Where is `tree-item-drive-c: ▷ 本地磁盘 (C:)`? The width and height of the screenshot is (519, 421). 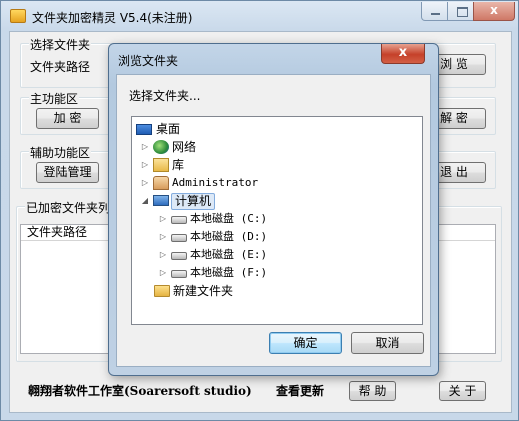
tree-item-drive-c: ▷ 本地磁盘 (C:) is located at coordinates (258, 219).